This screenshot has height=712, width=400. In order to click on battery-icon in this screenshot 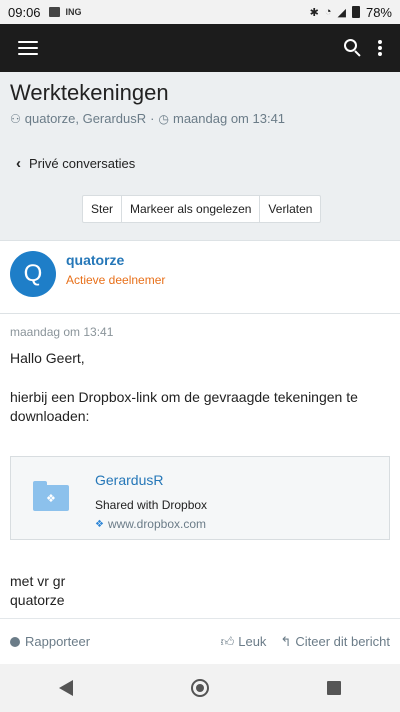, I will do `click(355, 12)`.